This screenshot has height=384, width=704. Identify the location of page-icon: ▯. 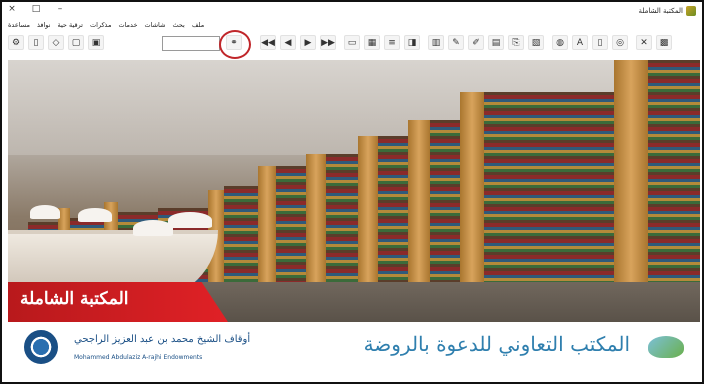
(36, 42).